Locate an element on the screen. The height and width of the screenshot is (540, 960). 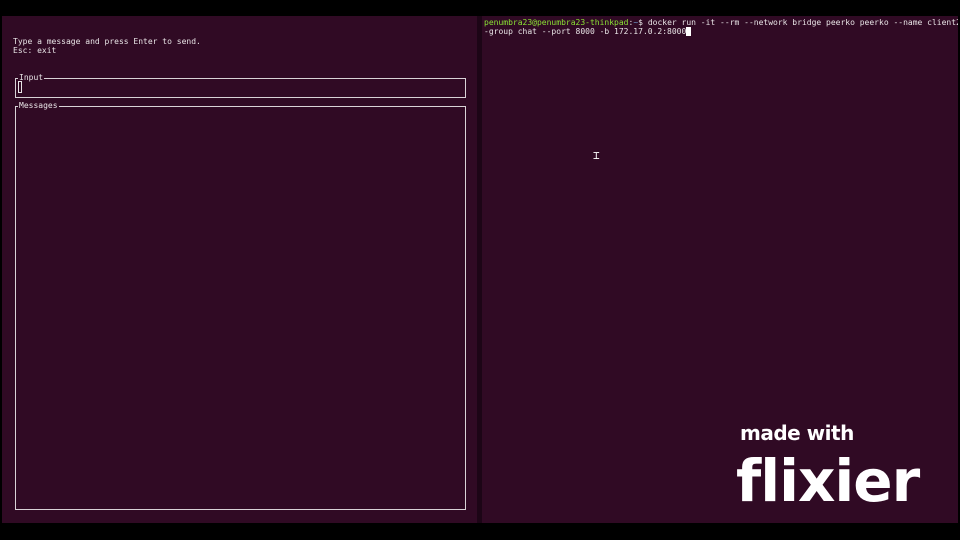
prompt-symbol: $ is located at coordinates (640, 22).